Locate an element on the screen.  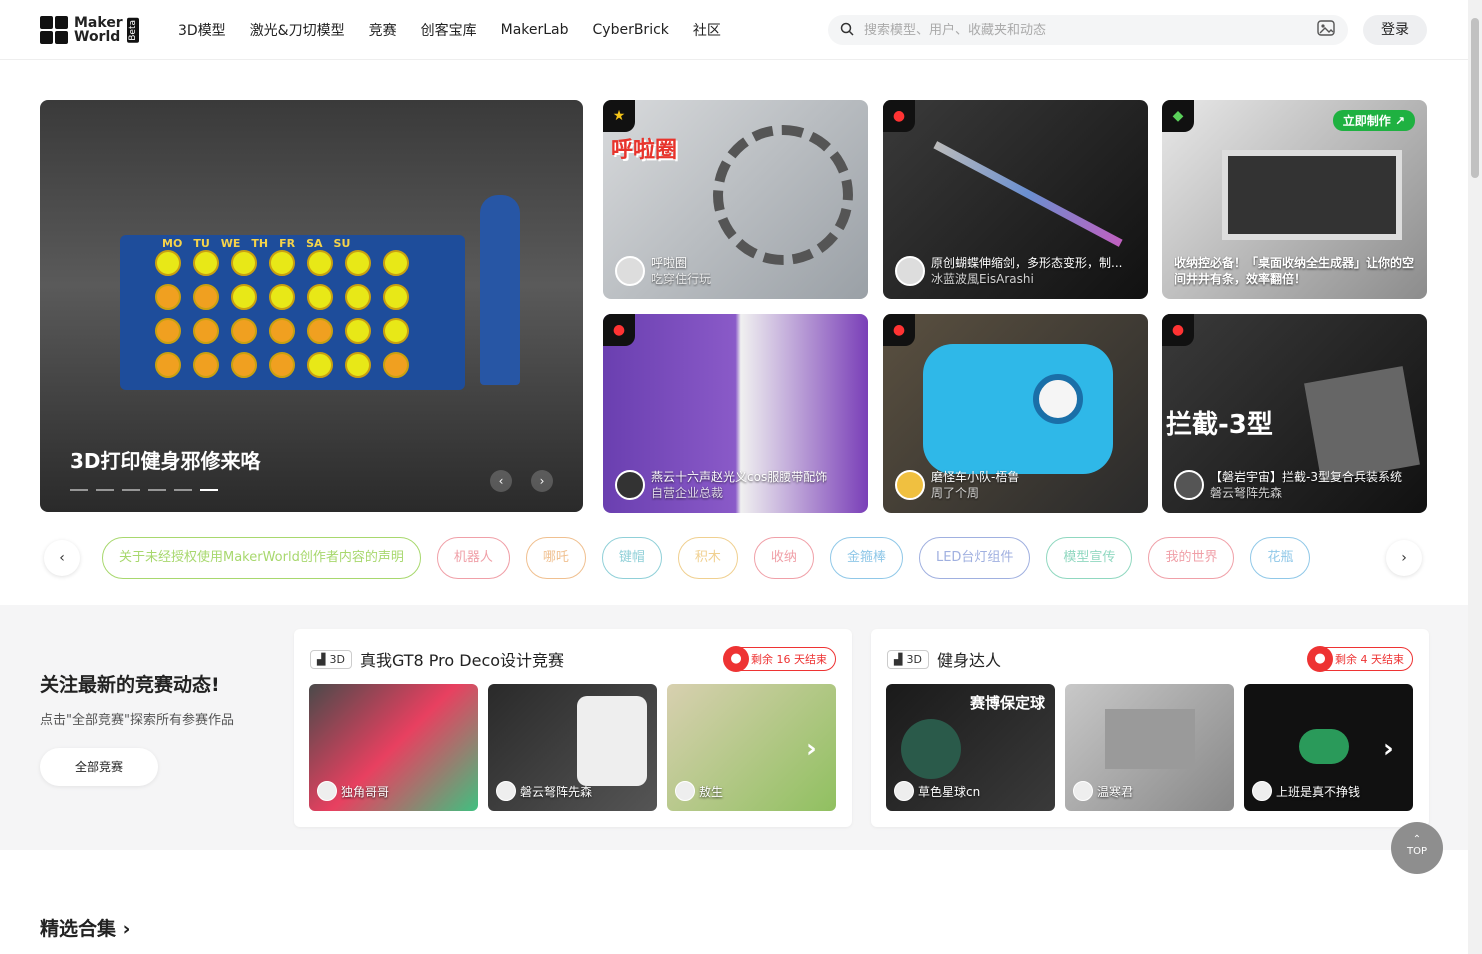
tag-item: 模型宣传 is located at coordinates (1089, 558).